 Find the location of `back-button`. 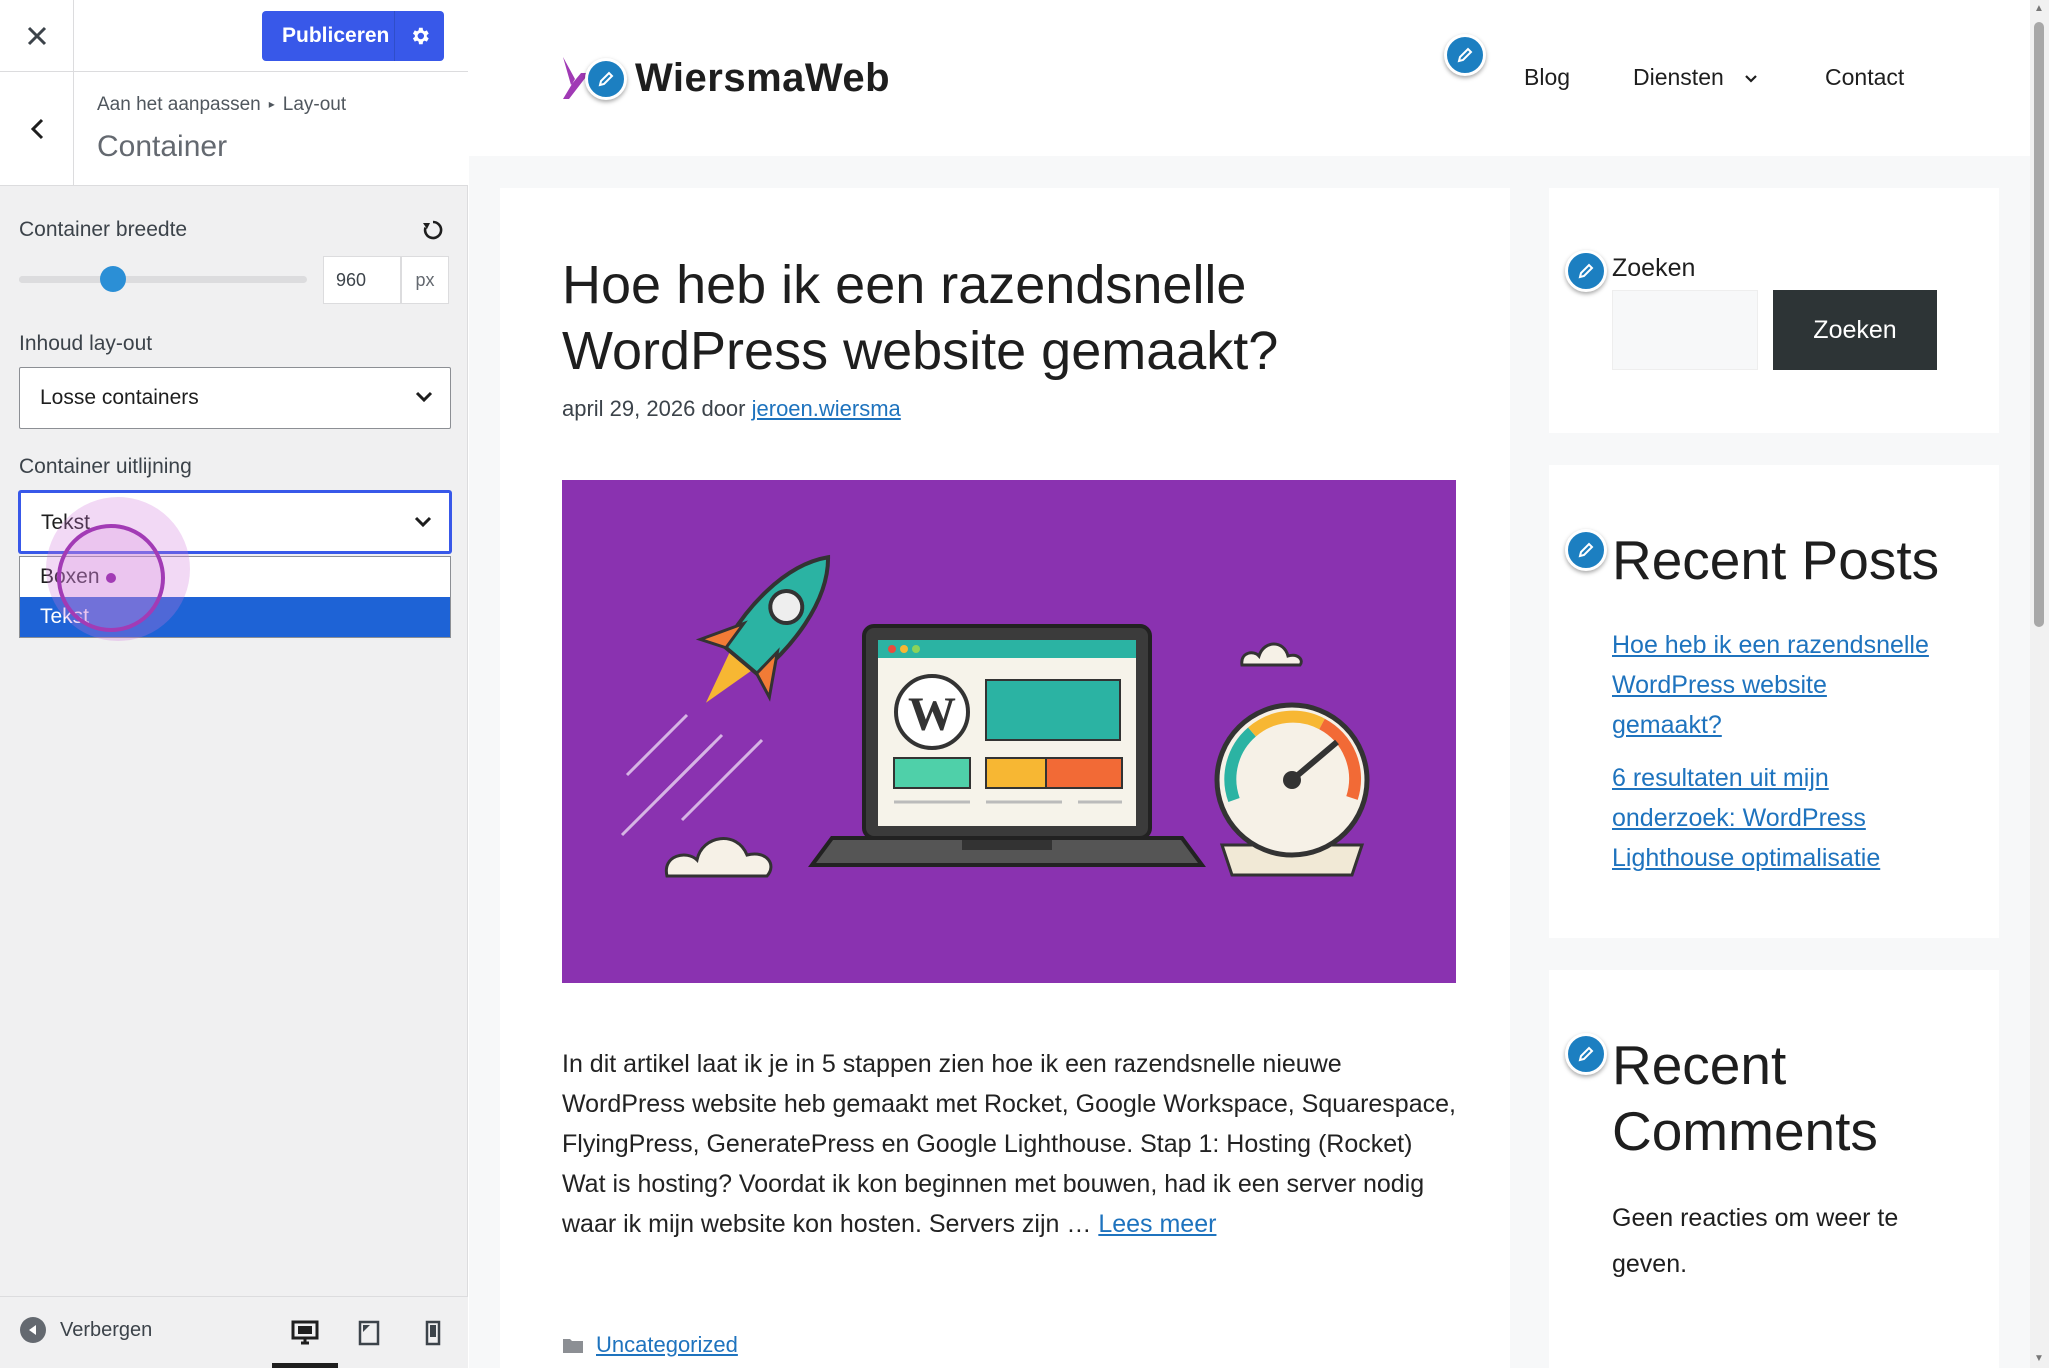

back-button is located at coordinates (37, 129).